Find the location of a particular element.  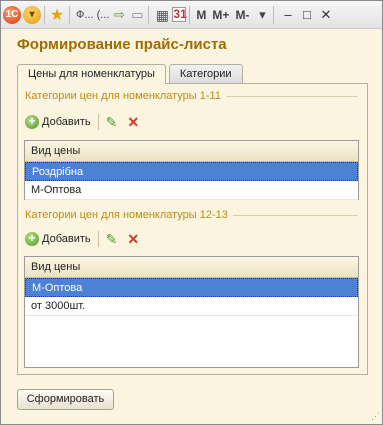

table-row: Роздрібна is located at coordinates (191, 171).